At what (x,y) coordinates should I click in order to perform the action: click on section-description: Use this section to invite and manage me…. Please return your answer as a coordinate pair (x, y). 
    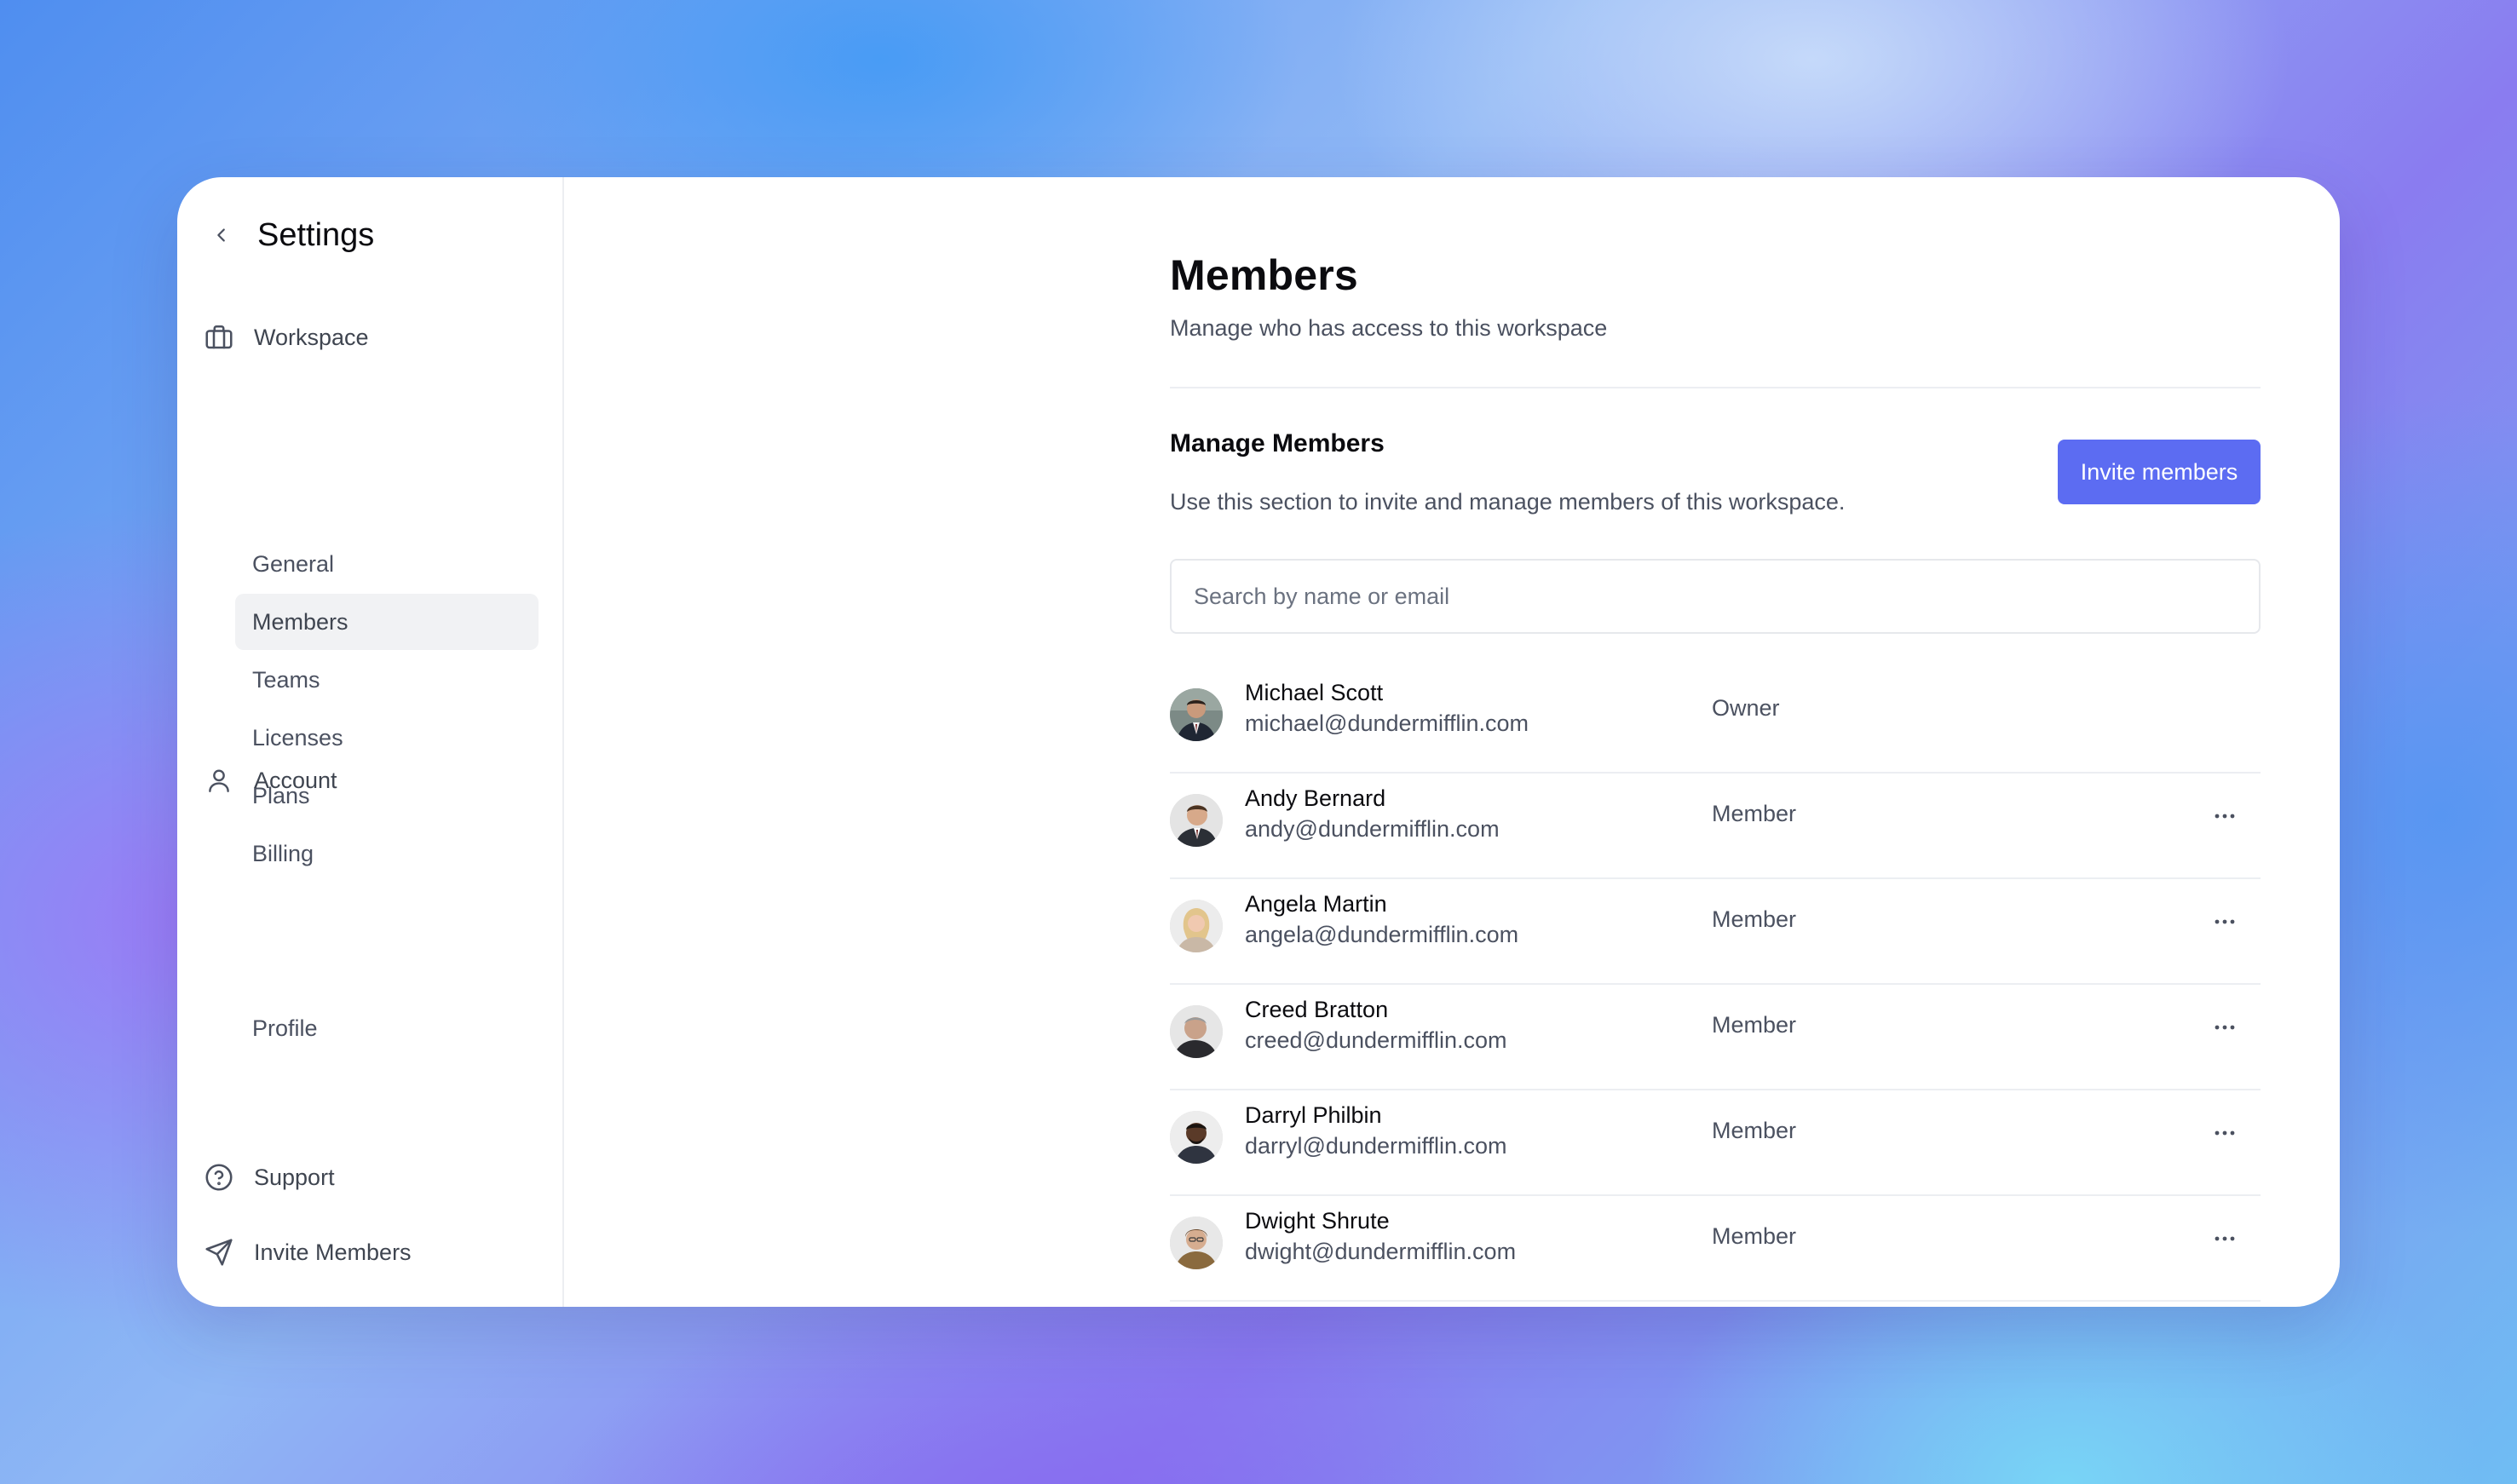
    Looking at the image, I should click on (1508, 502).